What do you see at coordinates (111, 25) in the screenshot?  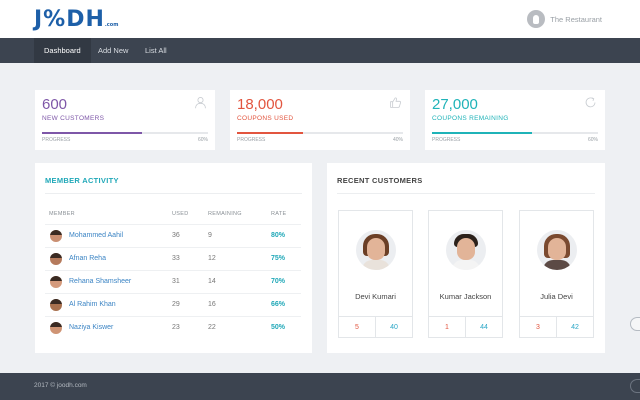 I see `logo-sub: .com` at bounding box center [111, 25].